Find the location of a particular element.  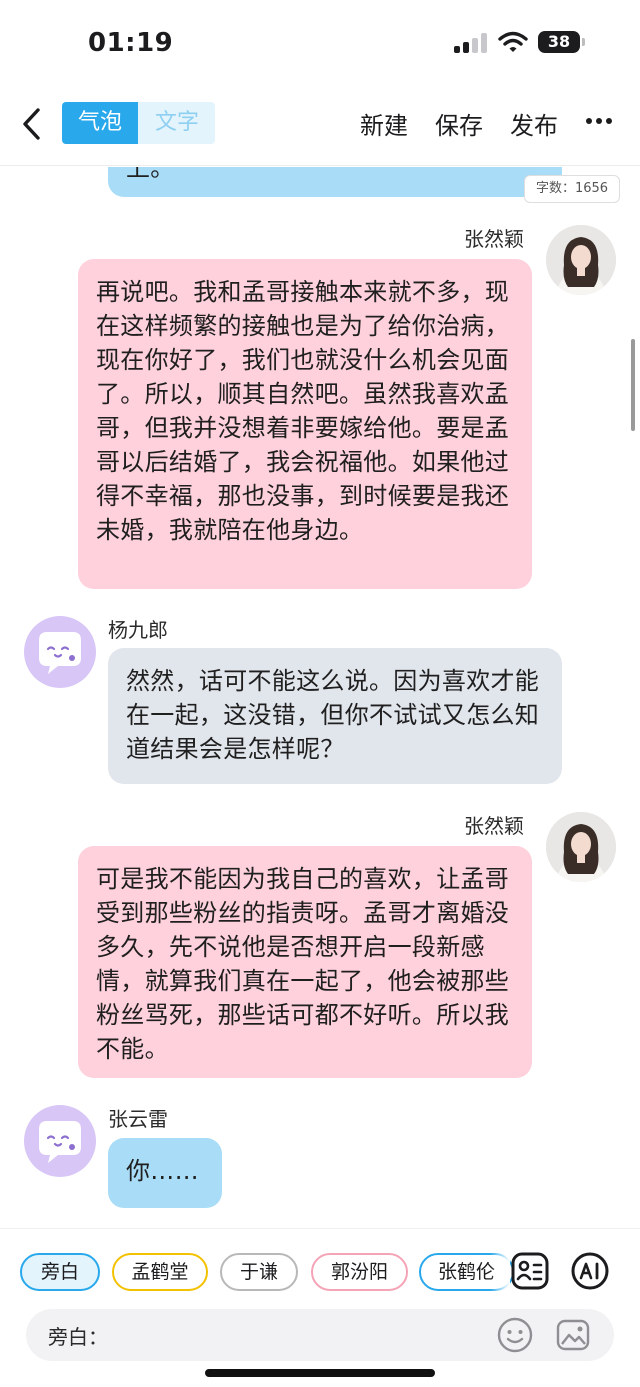

home-indicator is located at coordinates (320, 1373).